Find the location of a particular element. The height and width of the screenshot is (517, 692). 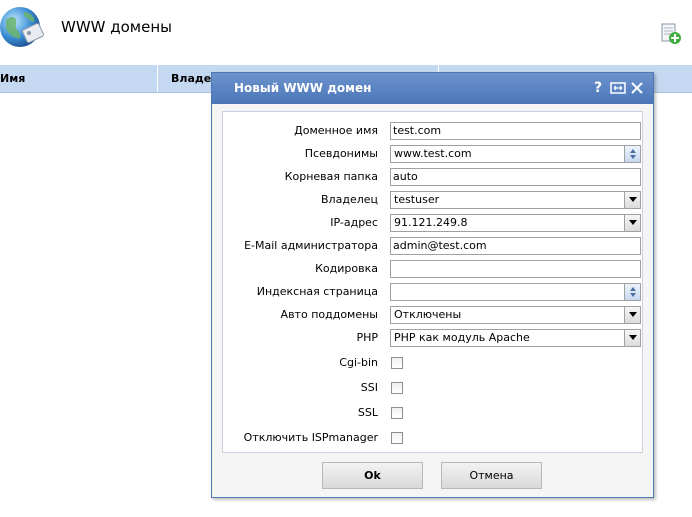

auto-subdomains-value: Отключены is located at coordinates (428, 314).